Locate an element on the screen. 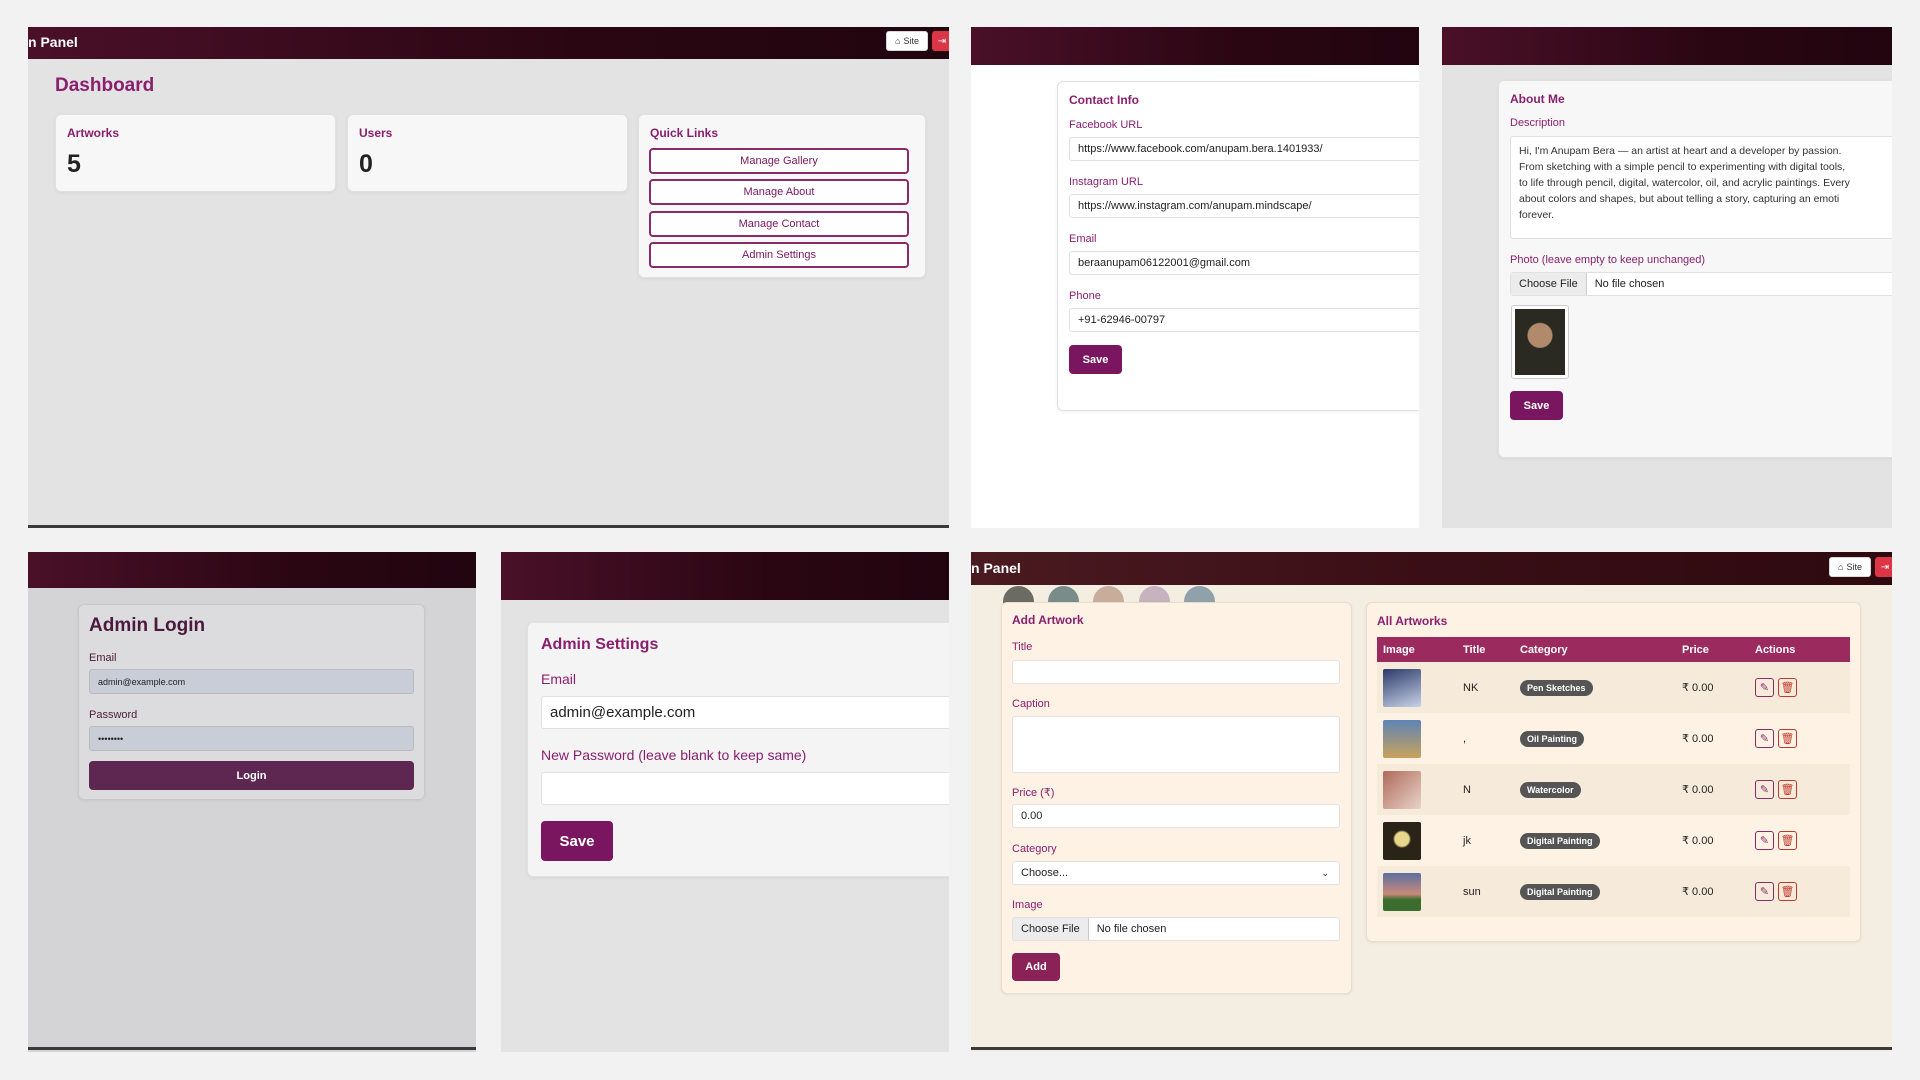  users-stat-value: 0 is located at coordinates (366, 164).